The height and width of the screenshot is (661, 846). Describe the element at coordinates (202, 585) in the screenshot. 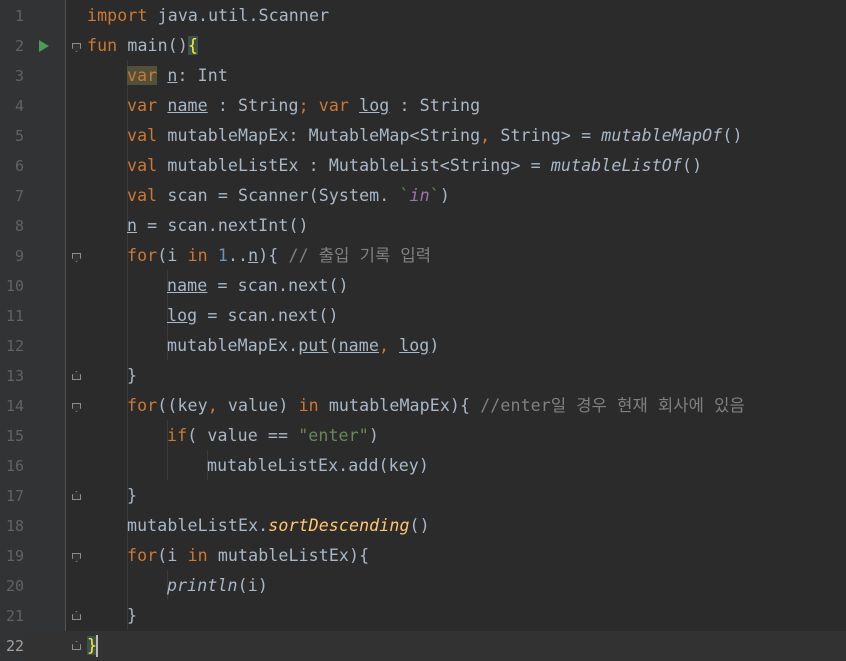

I see `function-call: println` at that location.